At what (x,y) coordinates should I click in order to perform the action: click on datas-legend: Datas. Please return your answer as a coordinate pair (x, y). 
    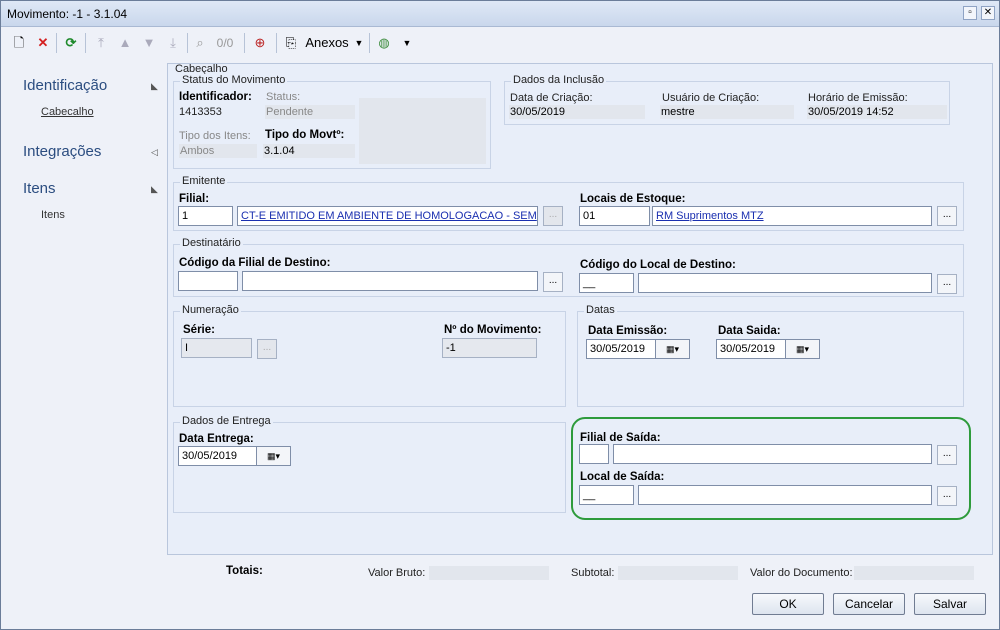
    Looking at the image, I should click on (600, 310).